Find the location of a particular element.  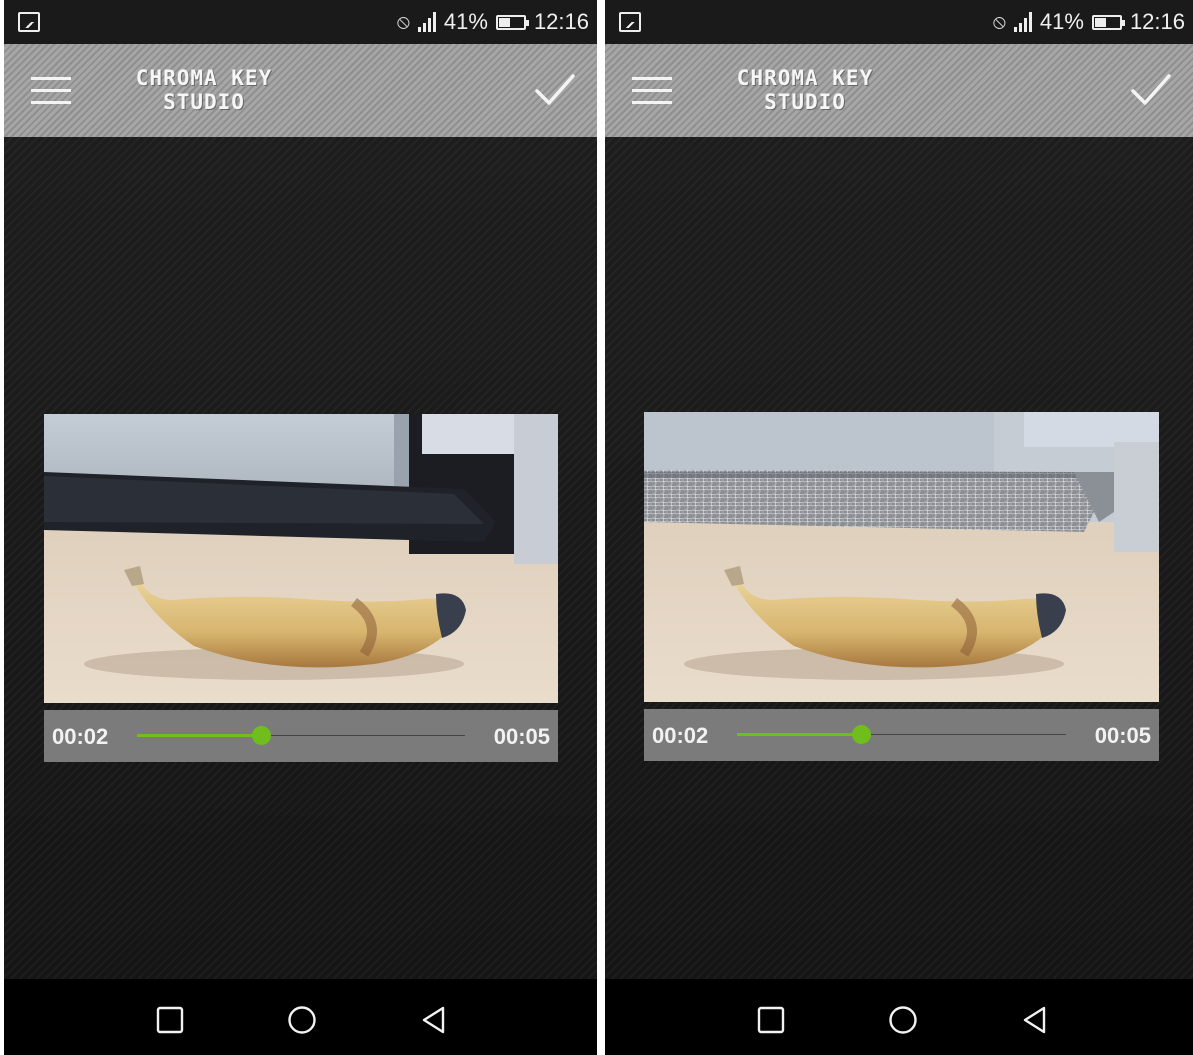

video-preview is located at coordinates (301, 558).